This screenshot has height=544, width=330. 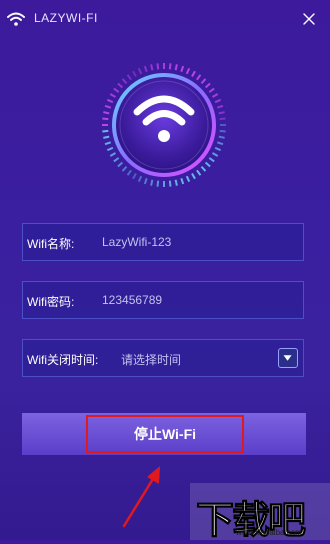 I want to click on ssid-field: Wifi名称: LazyWifi-123, so click(x=163, y=242).